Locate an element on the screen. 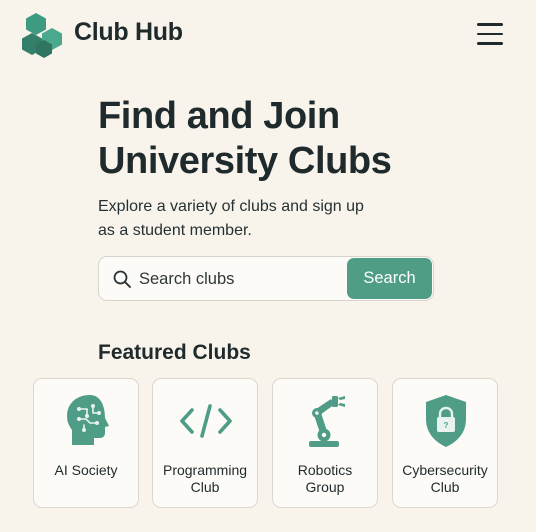 The width and height of the screenshot is (536, 532). club-card-label: AI Society is located at coordinates (86, 470).